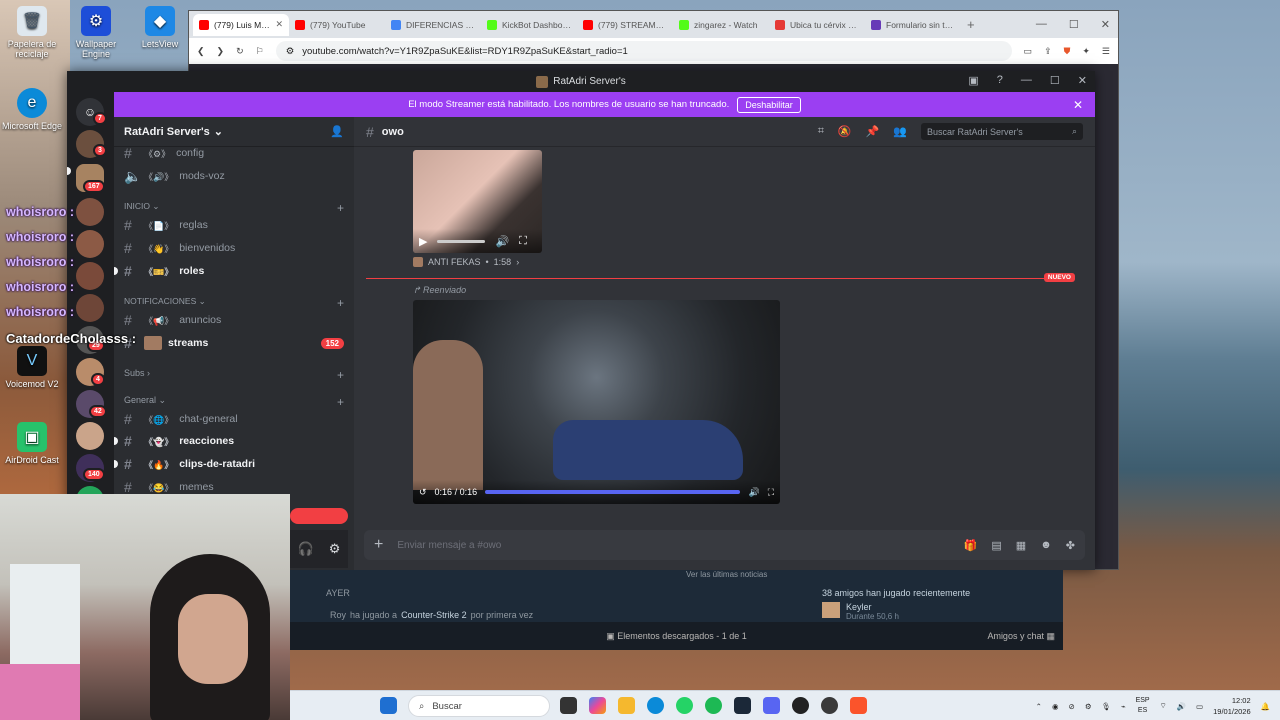 The height and width of the screenshot is (720, 1280). I want to click on help-icon: ?, so click(1000, 80).